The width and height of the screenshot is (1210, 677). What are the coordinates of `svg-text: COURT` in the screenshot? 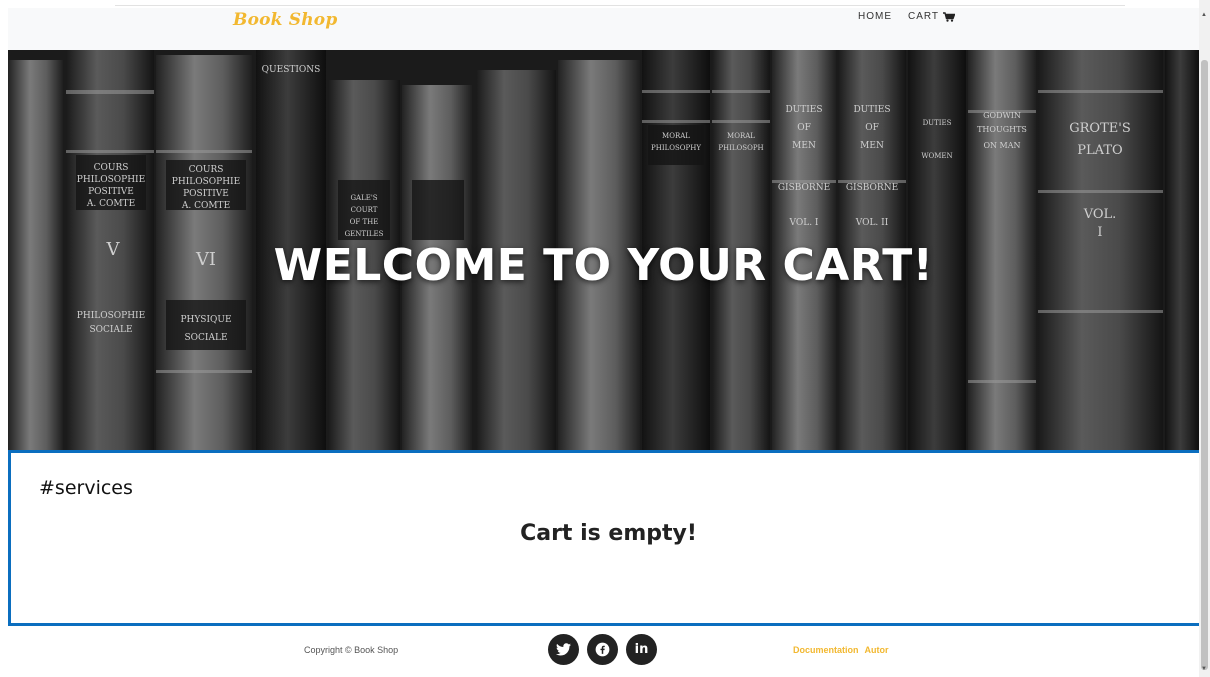 It's located at (364, 210).